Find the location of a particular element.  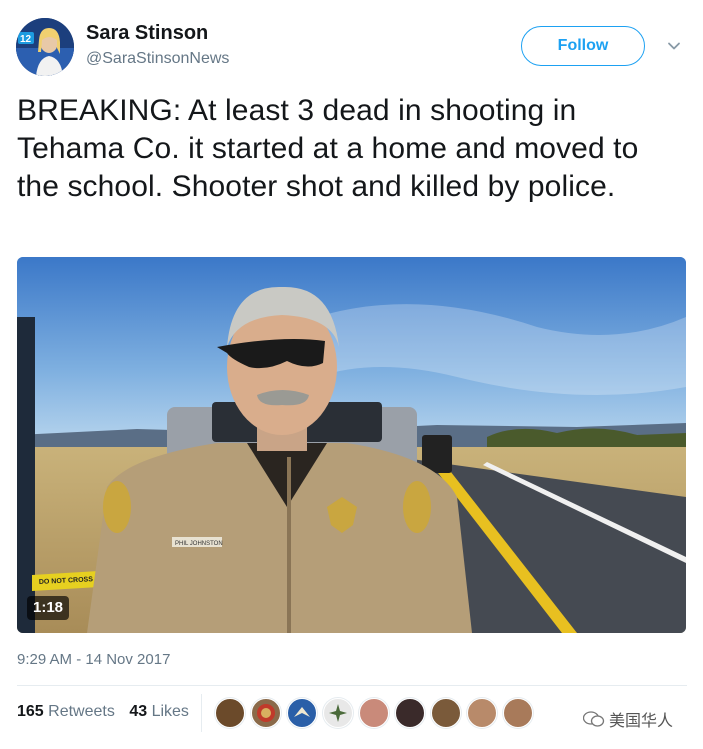

author-avatar: 12 is located at coordinates (45, 47).